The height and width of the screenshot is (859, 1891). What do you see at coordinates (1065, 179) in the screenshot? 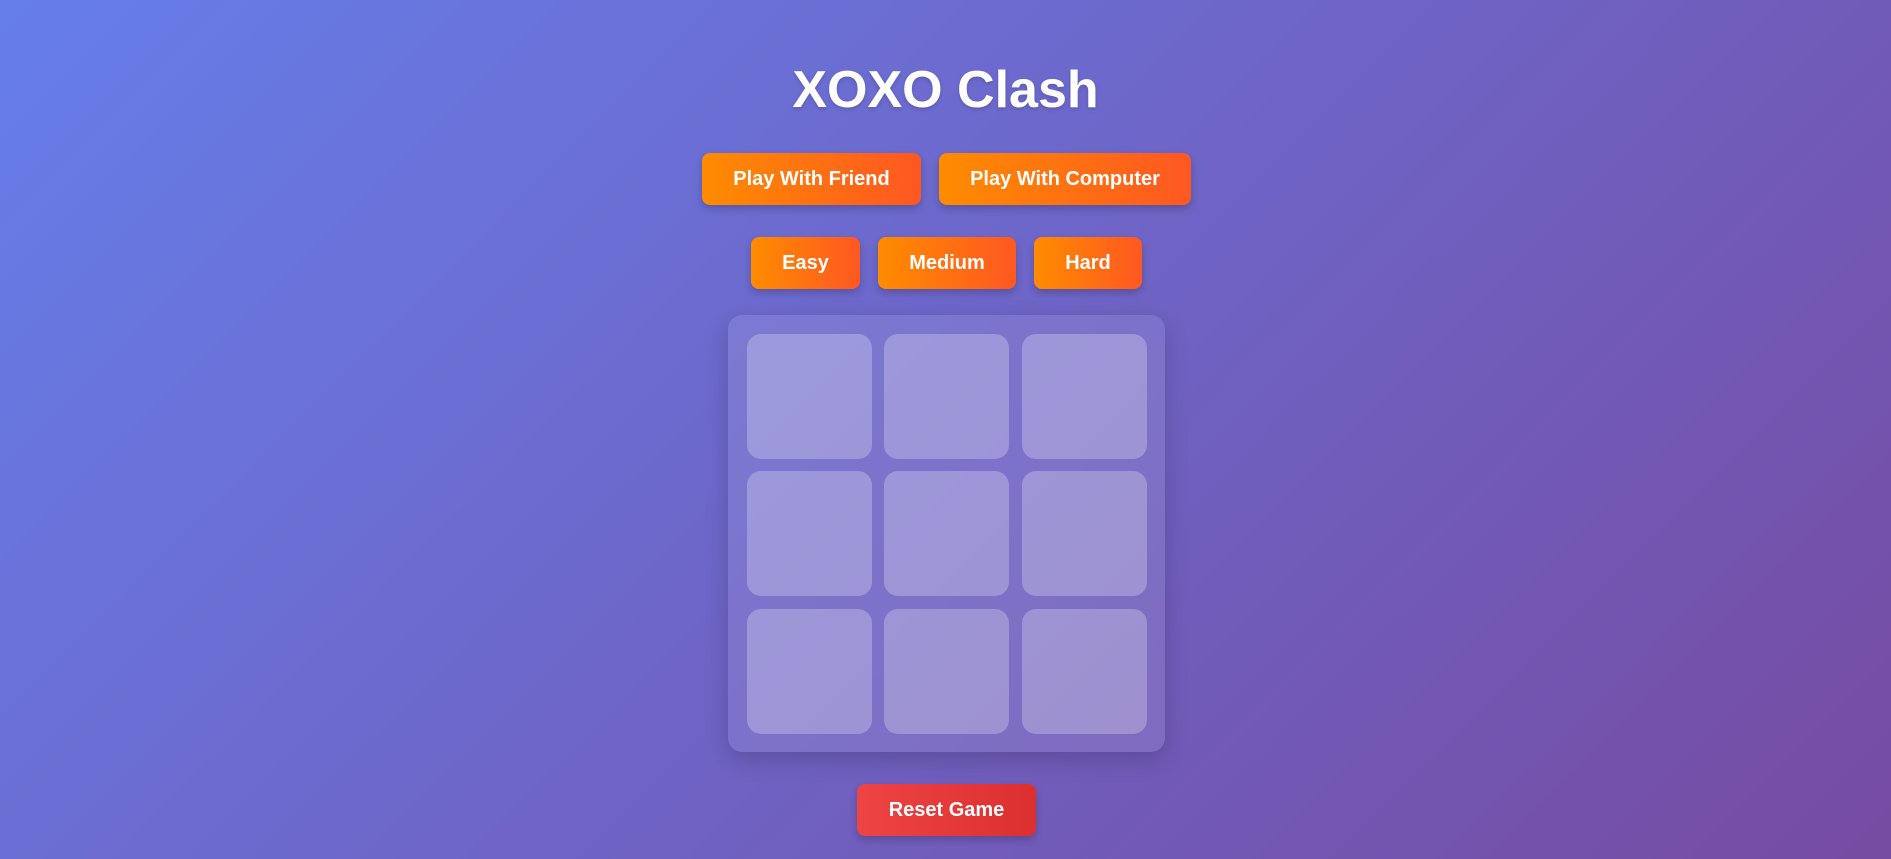
I see `play-with-computer-button: Play With Computer` at bounding box center [1065, 179].